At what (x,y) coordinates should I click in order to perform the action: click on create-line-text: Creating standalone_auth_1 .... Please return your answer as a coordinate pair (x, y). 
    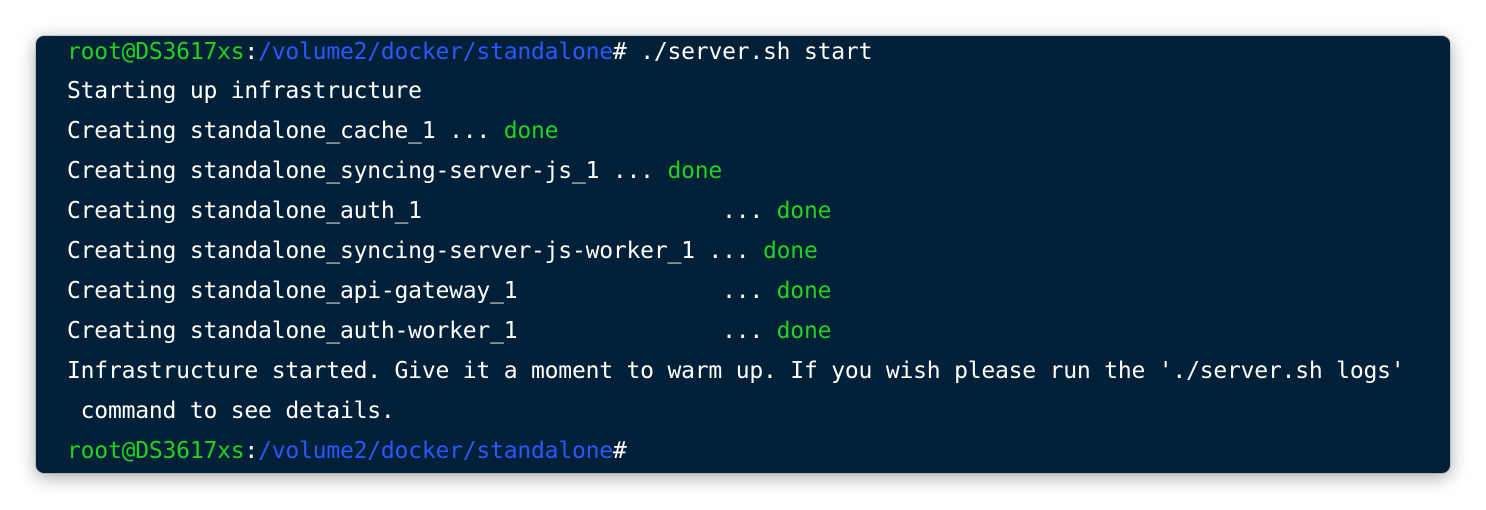
    Looking at the image, I should click on (422, 211).